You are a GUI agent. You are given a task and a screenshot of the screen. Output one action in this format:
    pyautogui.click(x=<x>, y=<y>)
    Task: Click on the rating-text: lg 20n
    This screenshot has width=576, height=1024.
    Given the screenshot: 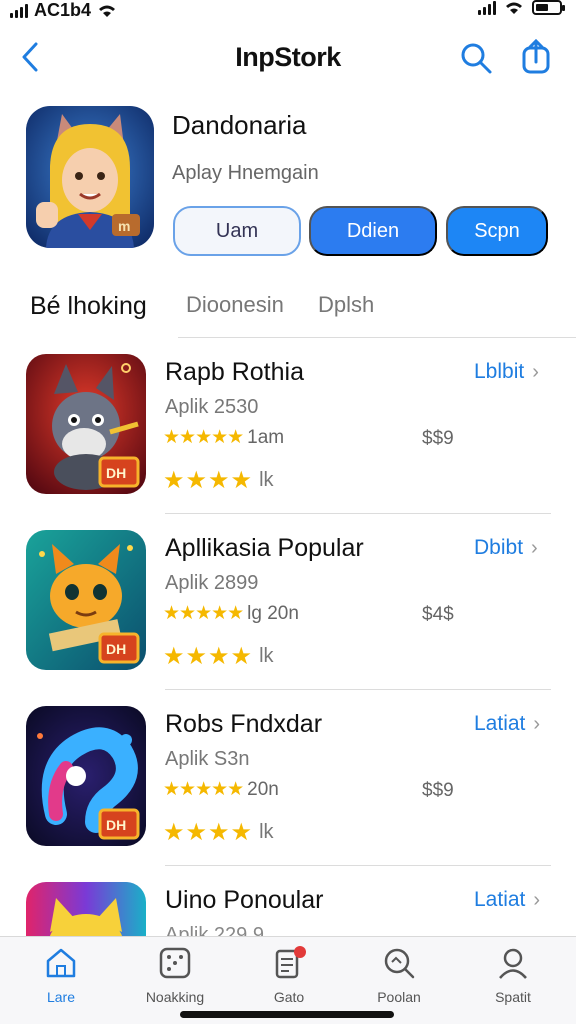 What is the action you would take?
    pyautogui.click(x=273, y=613)
    